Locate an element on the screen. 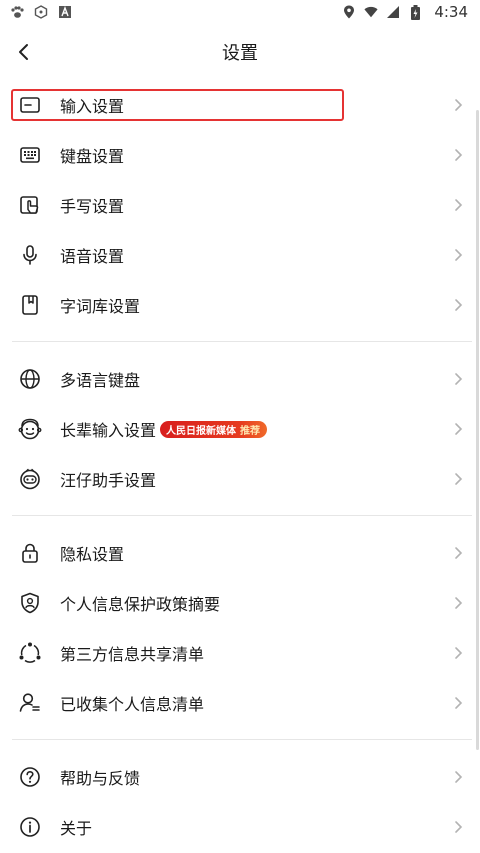 Image resolution: width=480 pixels, height=853 pixels. settings-item-third-party-sharing: 第三方信息共享清单 is located at coordinates (240, 653).